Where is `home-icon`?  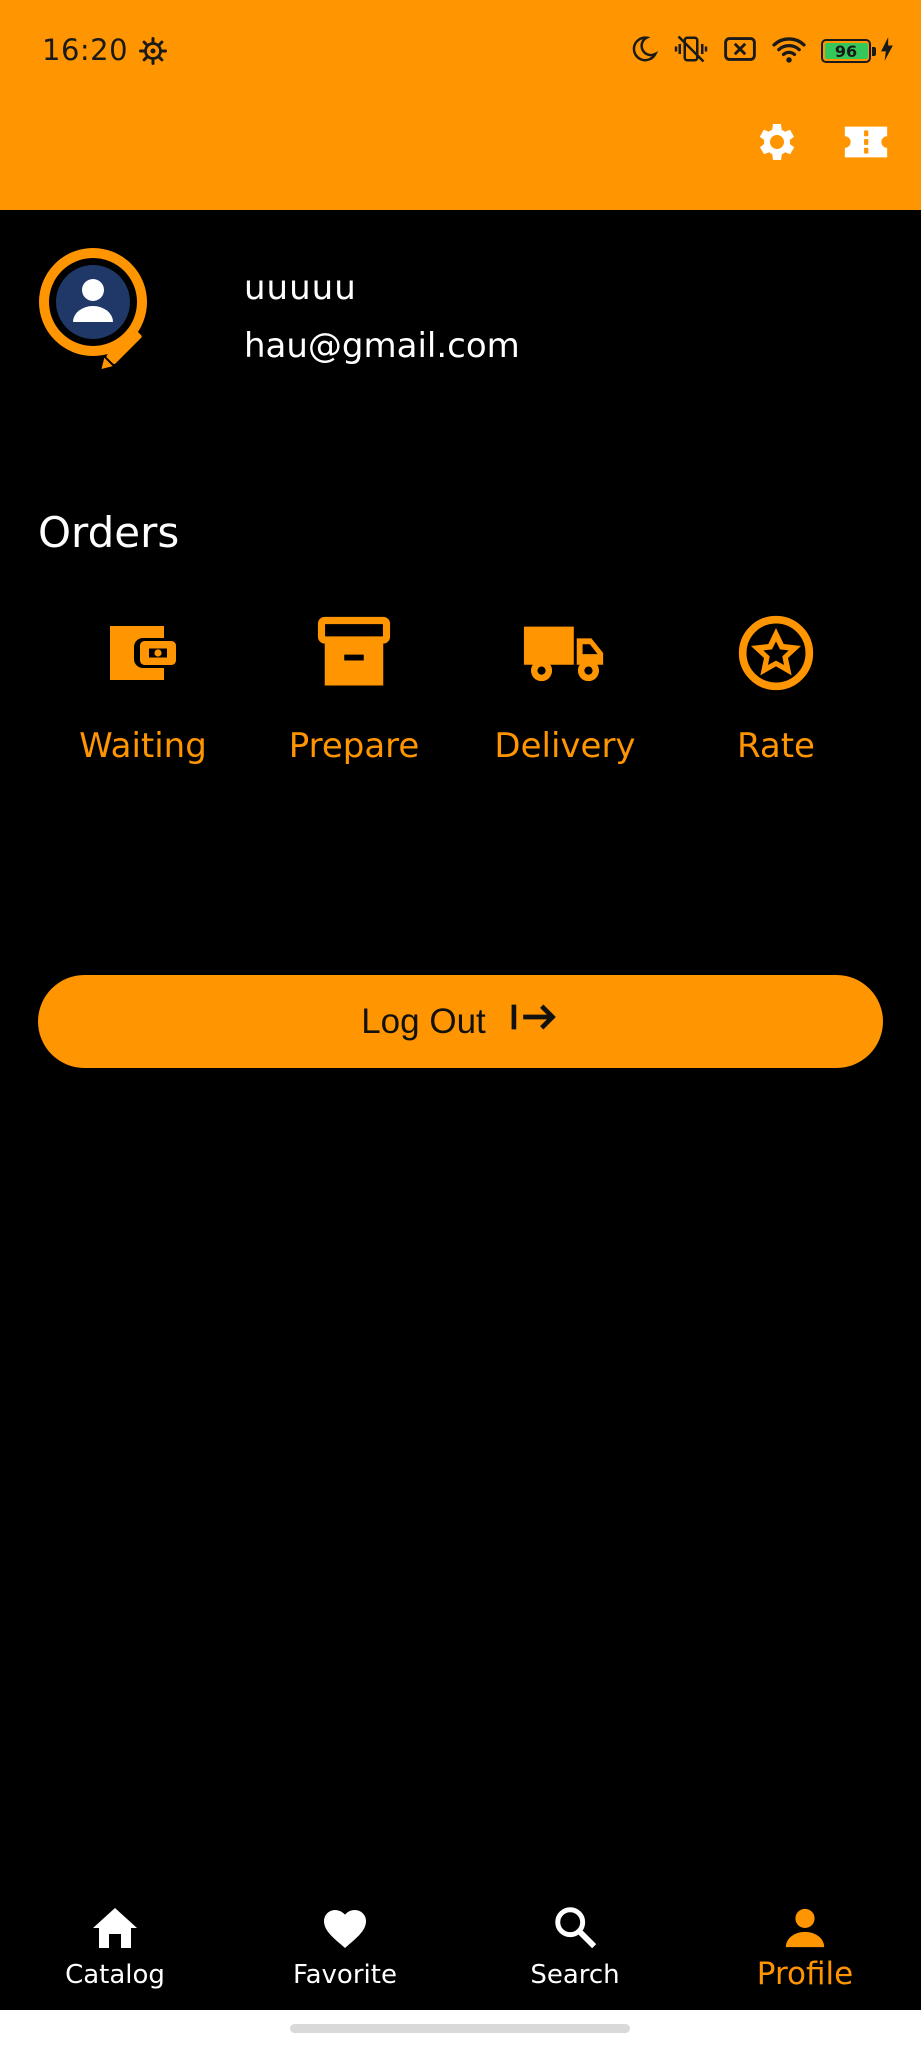 home-icon is located at coordinates (115, 1922).